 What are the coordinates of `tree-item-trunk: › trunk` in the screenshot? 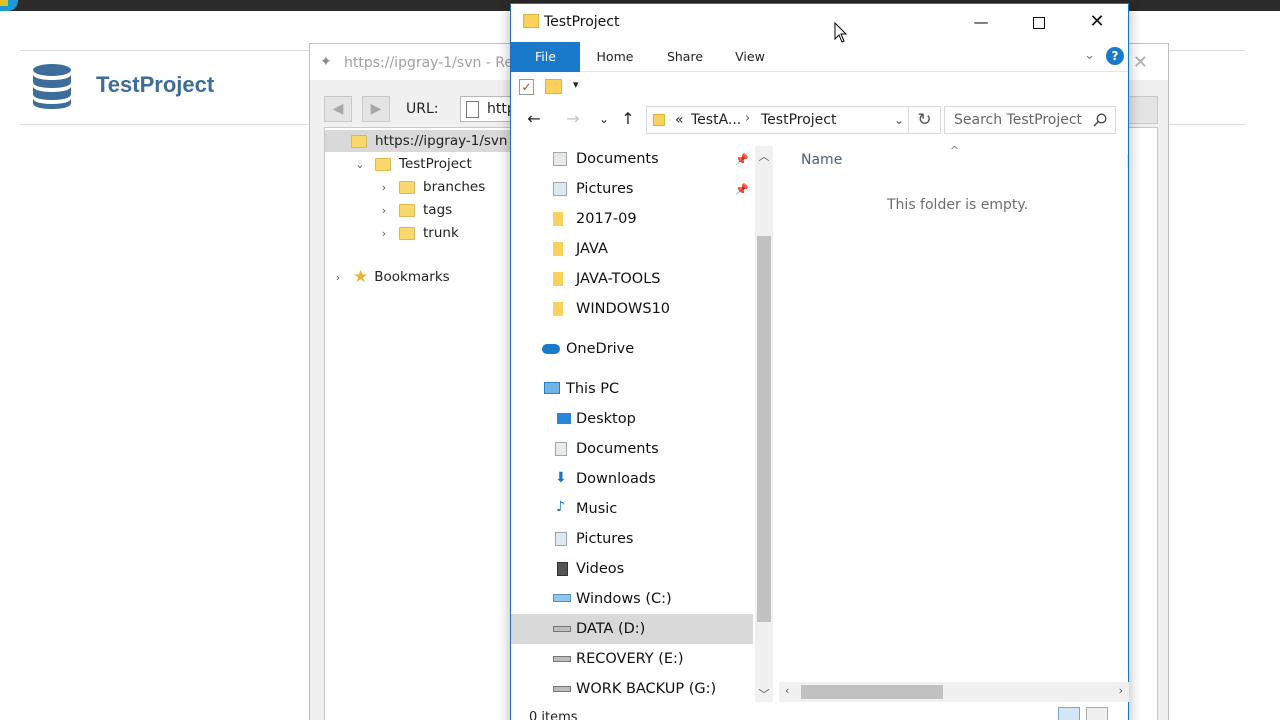 It's located at (418, 233).